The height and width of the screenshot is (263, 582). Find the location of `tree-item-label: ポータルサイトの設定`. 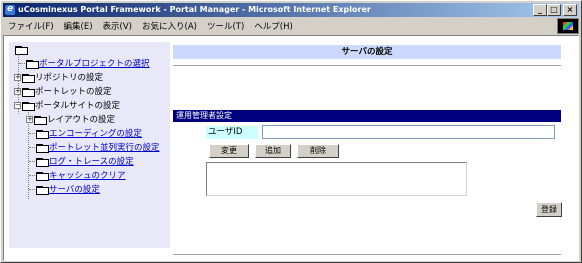

tree-item-label: ポータルサイトの設定 is located at coordinates (78, 106).